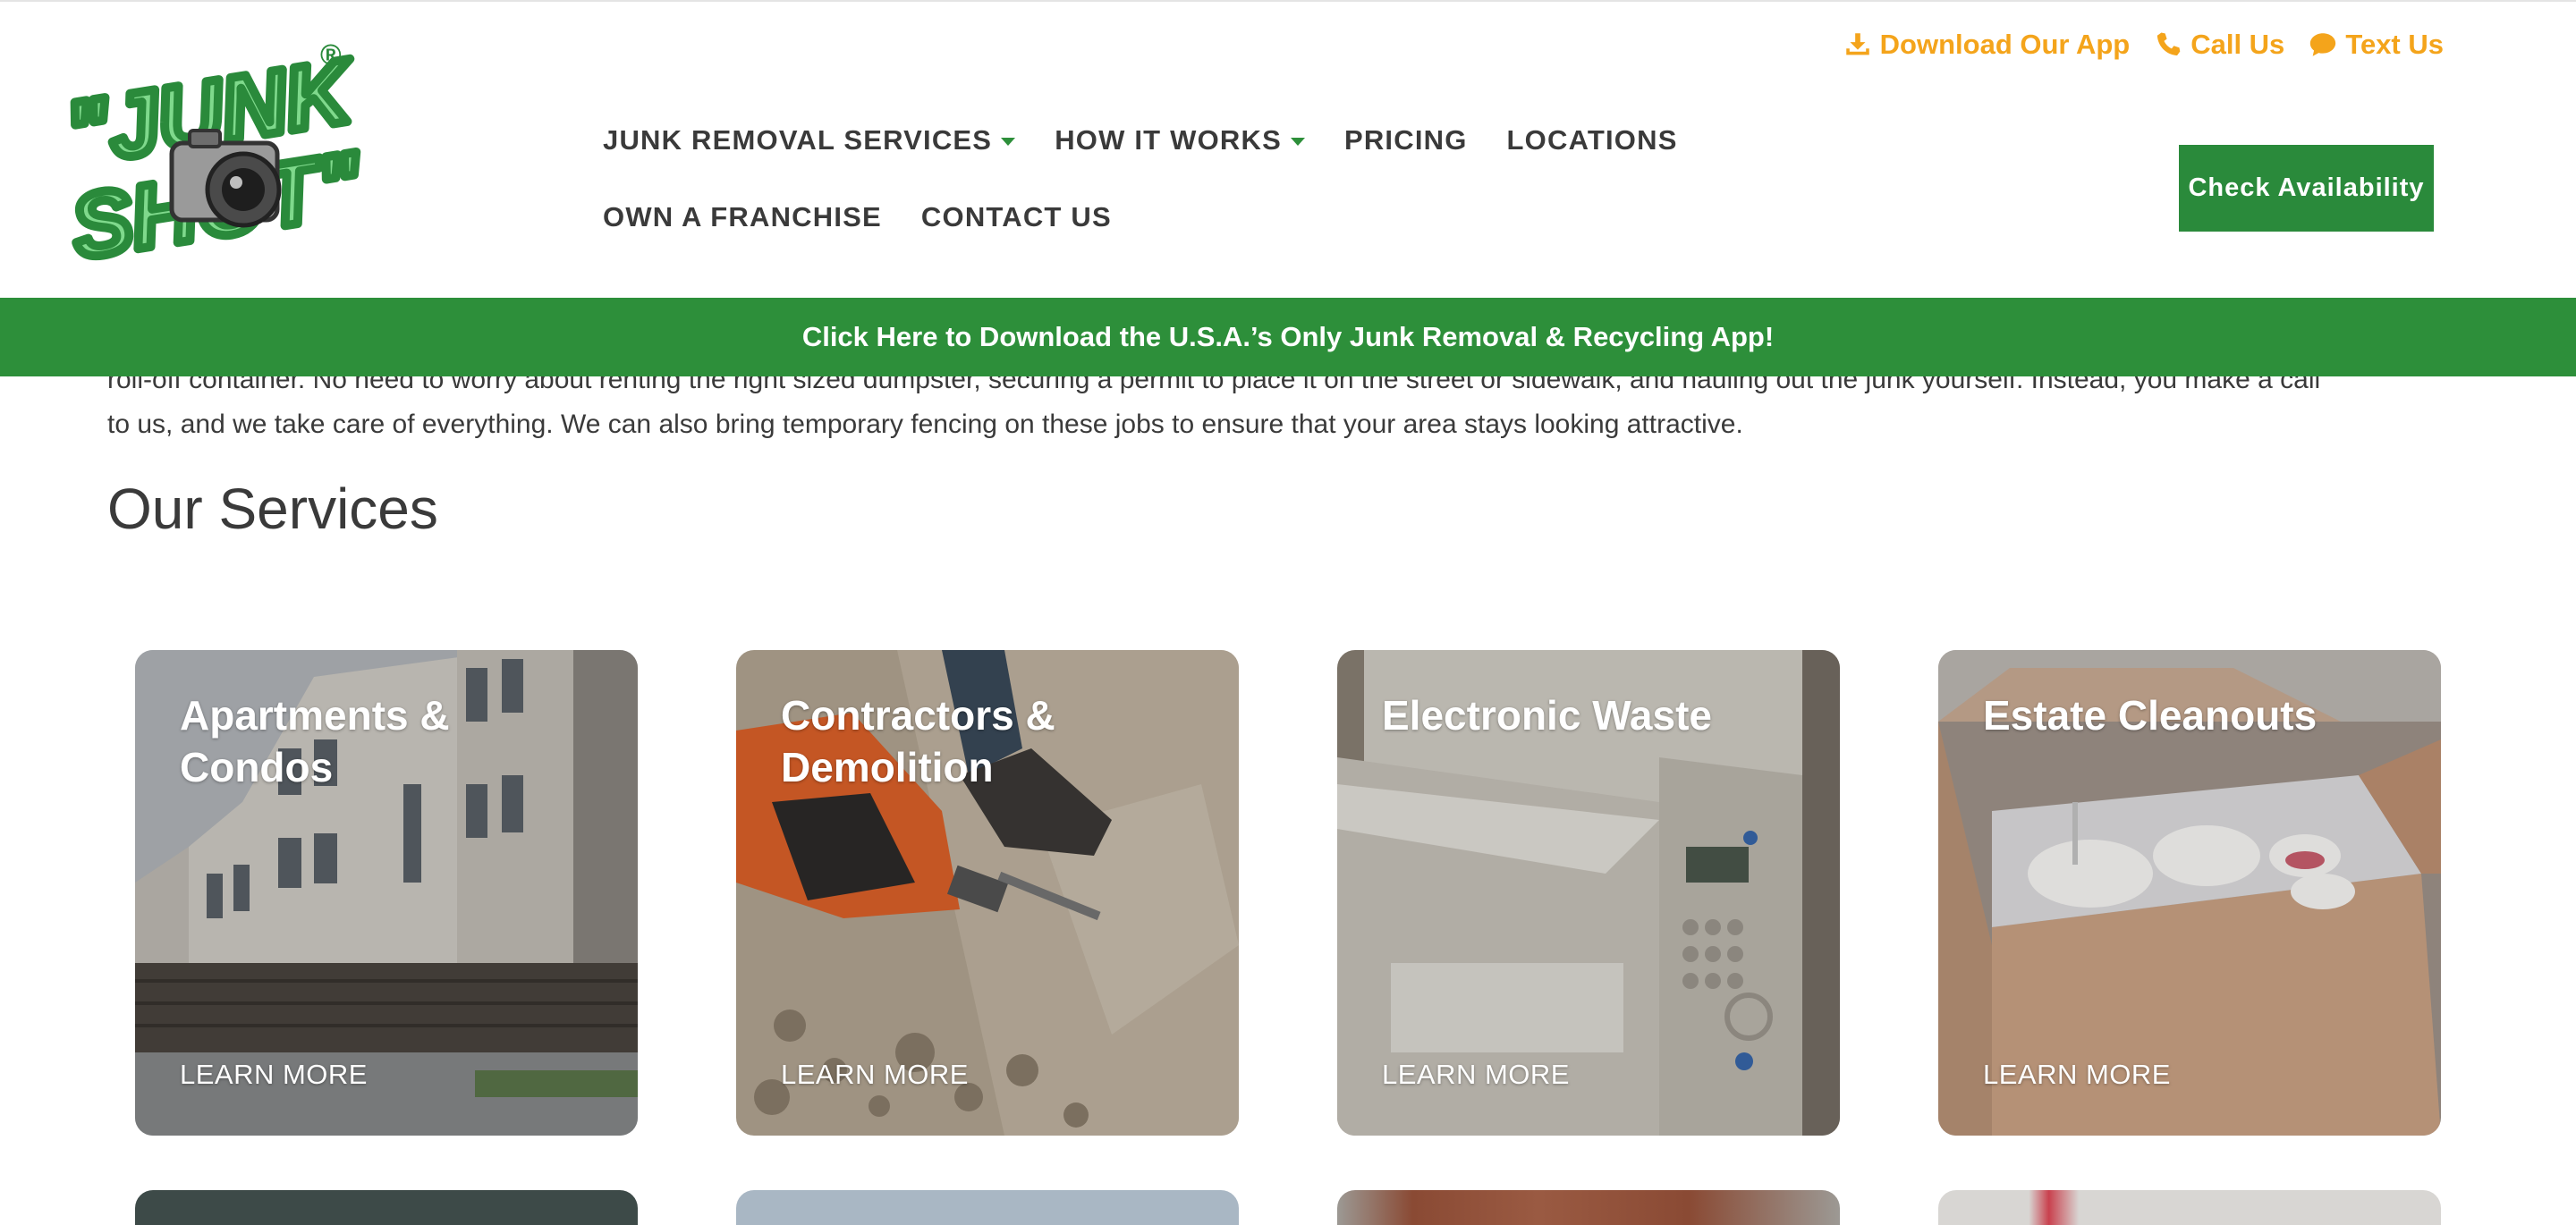 The height and width of the screenshot is (1225, 2576). Describe the element at coordinates (1547, 716) in the screenshot. I see `service-card-title: Electronic Waste` at that location.